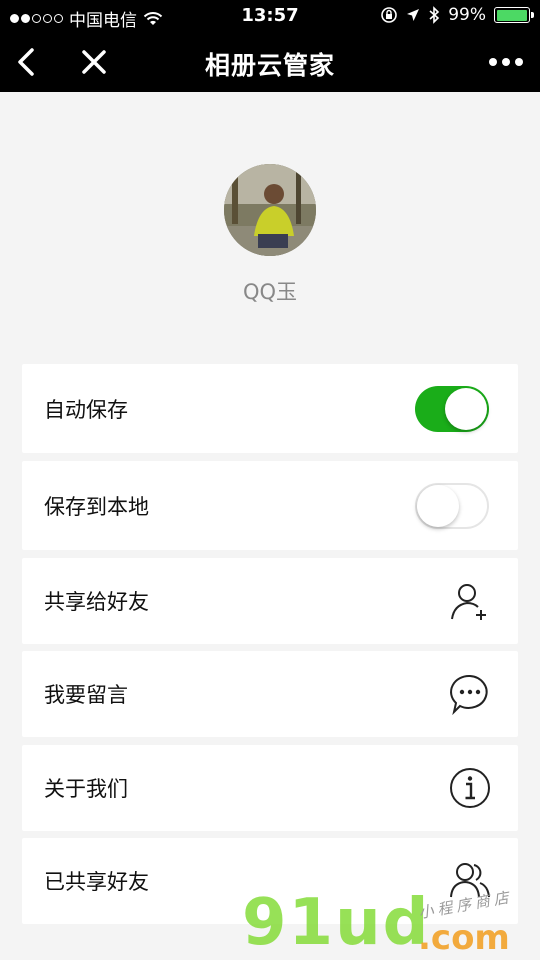  I want to click on nav-bar: 相册云管家, so click(270, 62).